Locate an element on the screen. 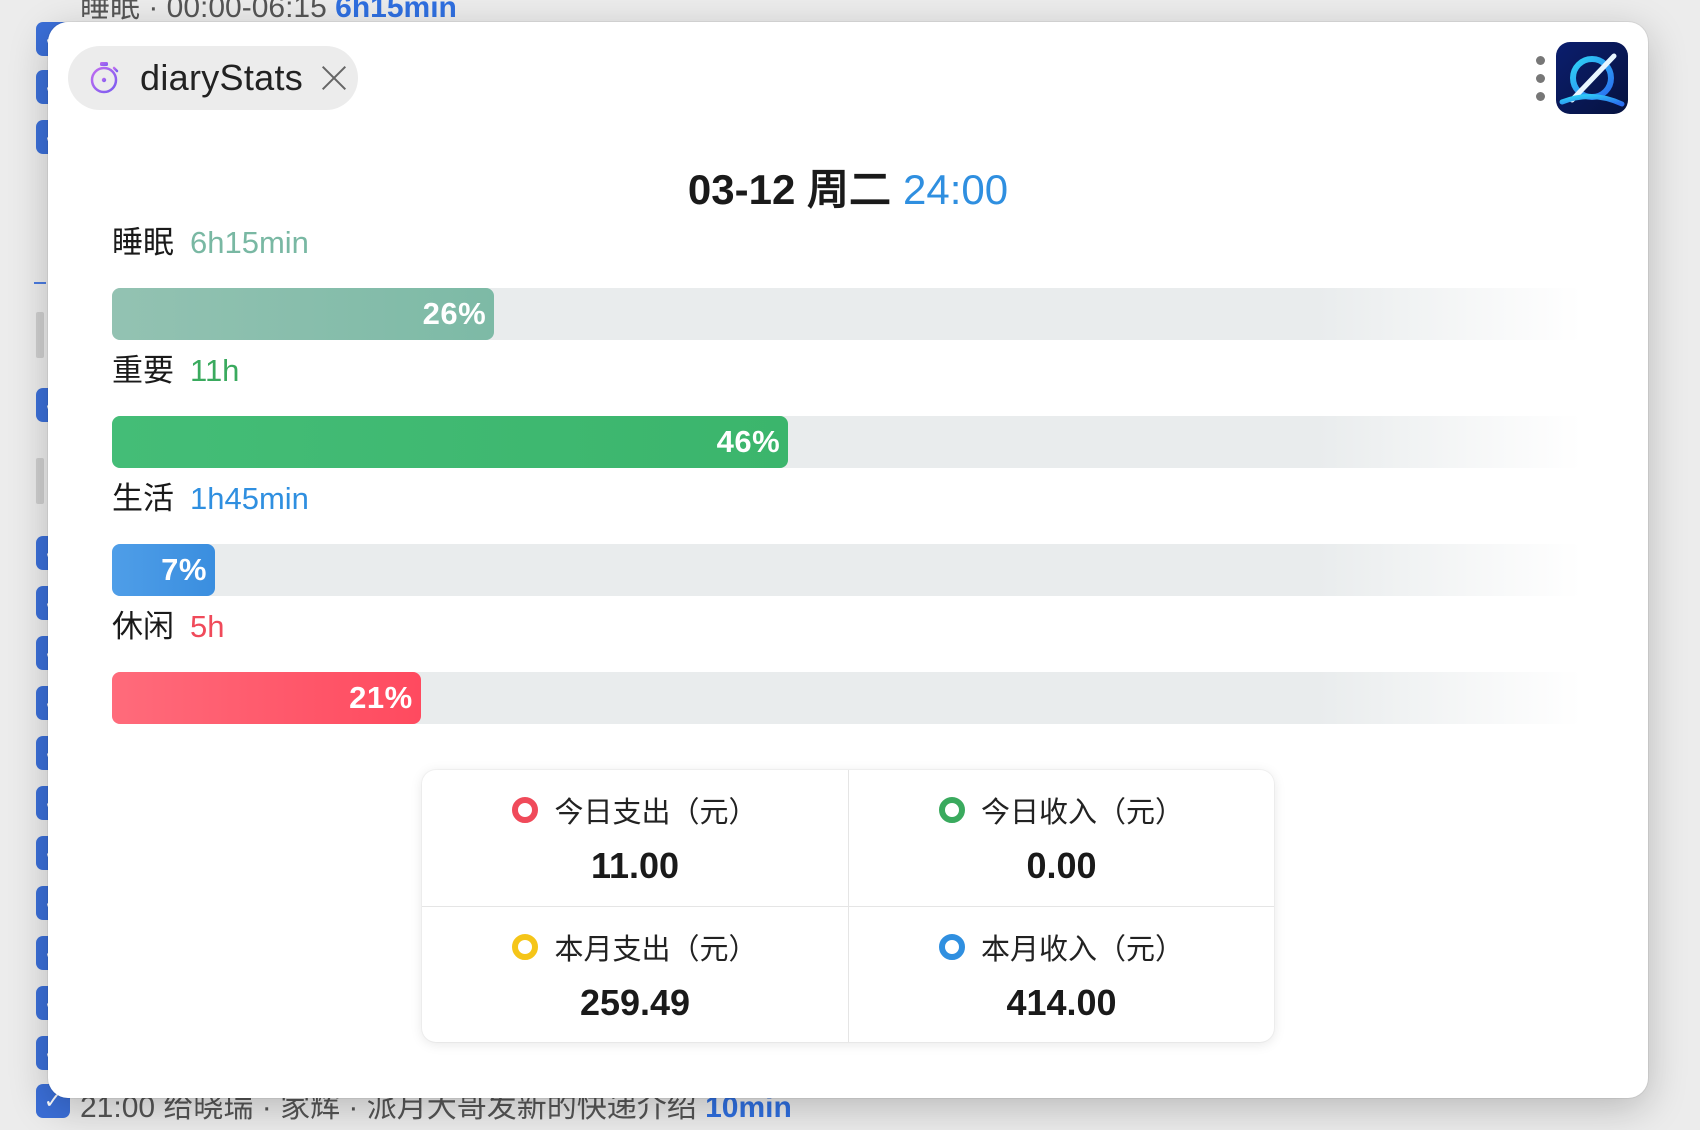 Image resolution: width=1700 pixels, height=1130 pixels. date-heading: 03-12 周二 24:00 is located at coordinates (848, 186).